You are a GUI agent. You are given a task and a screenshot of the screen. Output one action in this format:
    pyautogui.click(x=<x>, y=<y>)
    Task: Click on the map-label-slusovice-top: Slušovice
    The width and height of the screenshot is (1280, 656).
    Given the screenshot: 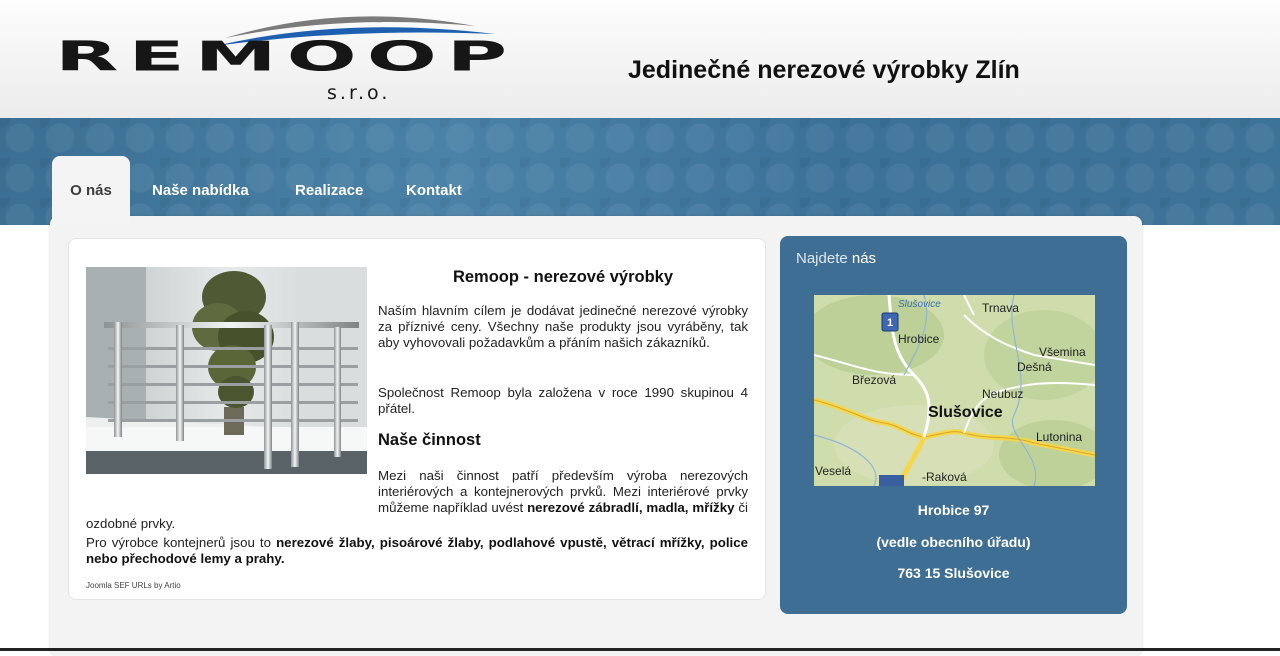 What is the action you would take?
    pyautogui.click(x=919, y=304)
    